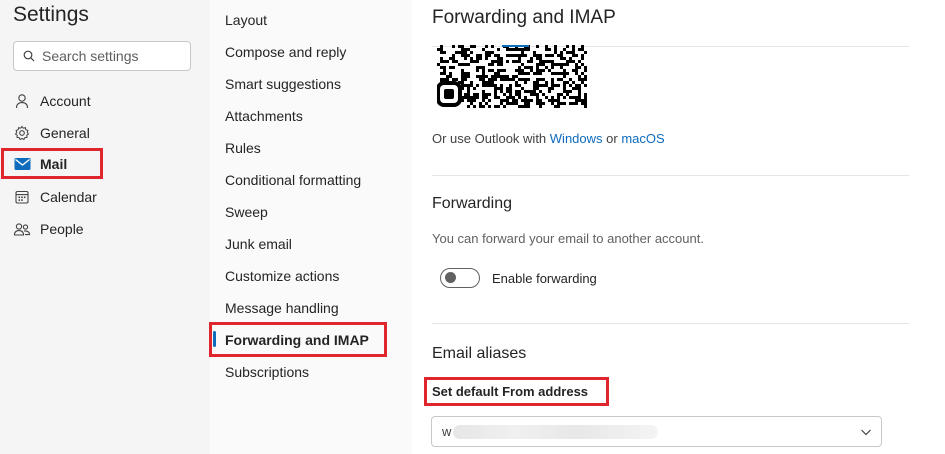 The image size is (945, 454). Describe the element at coordinates (447, 431) in the screenshot. I see `selected-address-prefix: w` at that location.